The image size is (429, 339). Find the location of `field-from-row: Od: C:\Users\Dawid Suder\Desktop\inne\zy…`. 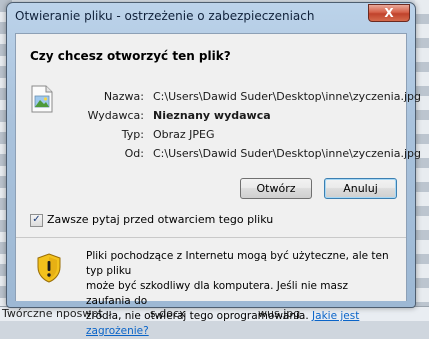

field-from-row: Od: C:\Users\Dawid Suder\Desktop\inne\zy… is located at coordinates (218, 155).